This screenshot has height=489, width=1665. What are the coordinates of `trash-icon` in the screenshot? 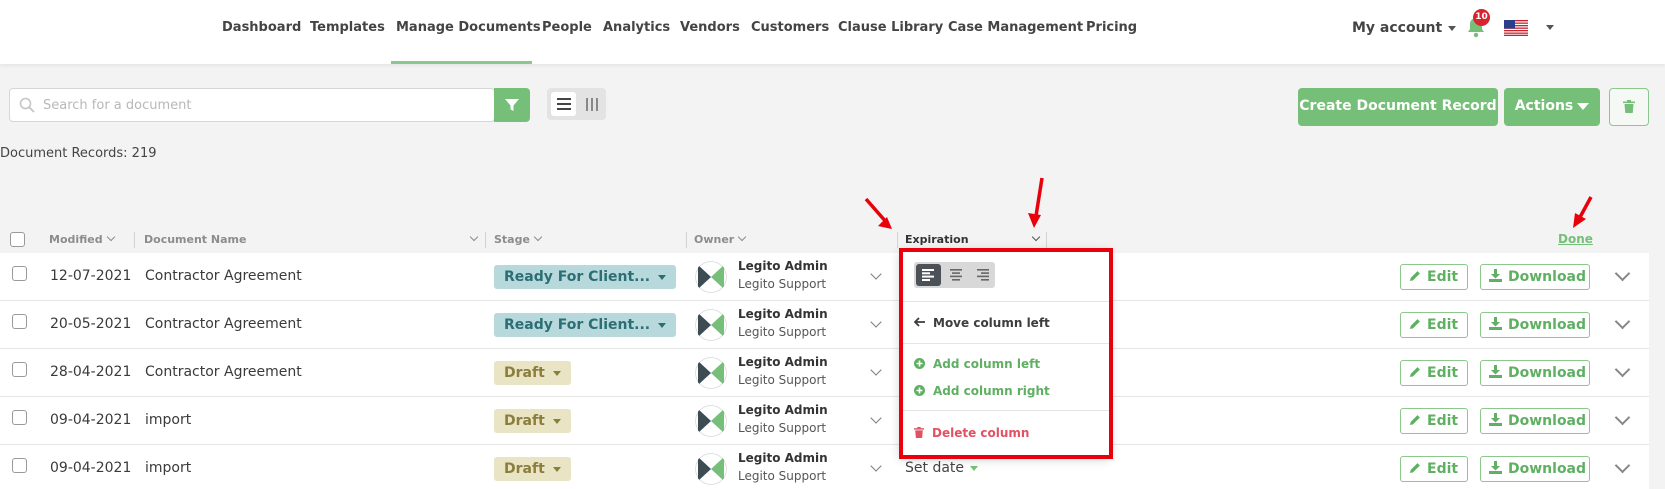 It's located at (1629, 106).